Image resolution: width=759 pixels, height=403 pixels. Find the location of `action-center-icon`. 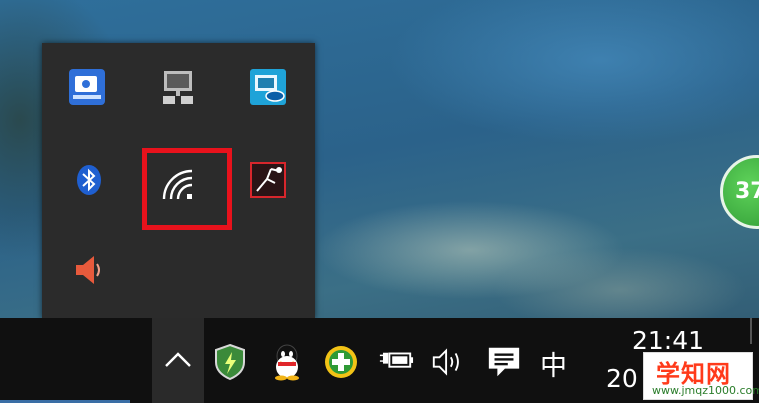

action-center-icon is located at coordinates (504, 362).